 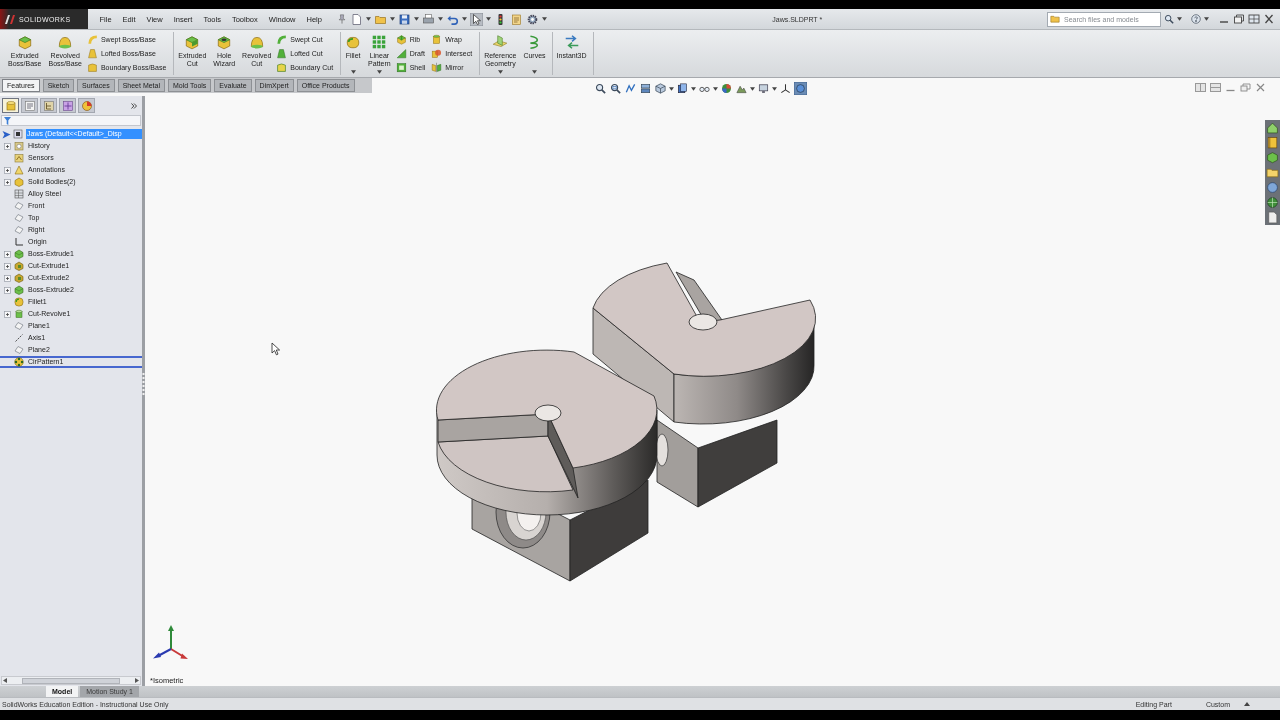 I want to click on pie-icon, so click(x=86, y=105).